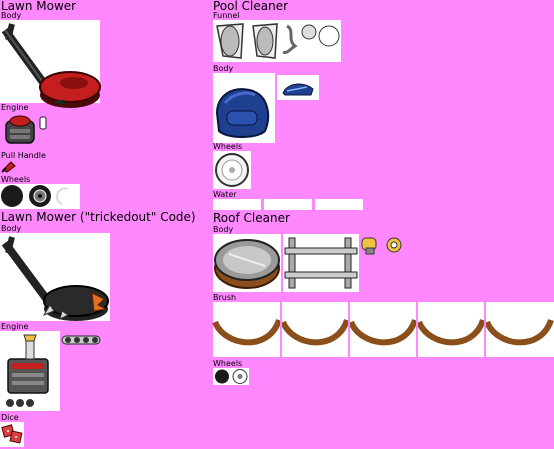 The height and width of the screenshot is (449, 554). What do you see at coordinates (381, 246) in the screenshot?
I see `roof-cleaner-small-parts` at bounding box center [381, 246].